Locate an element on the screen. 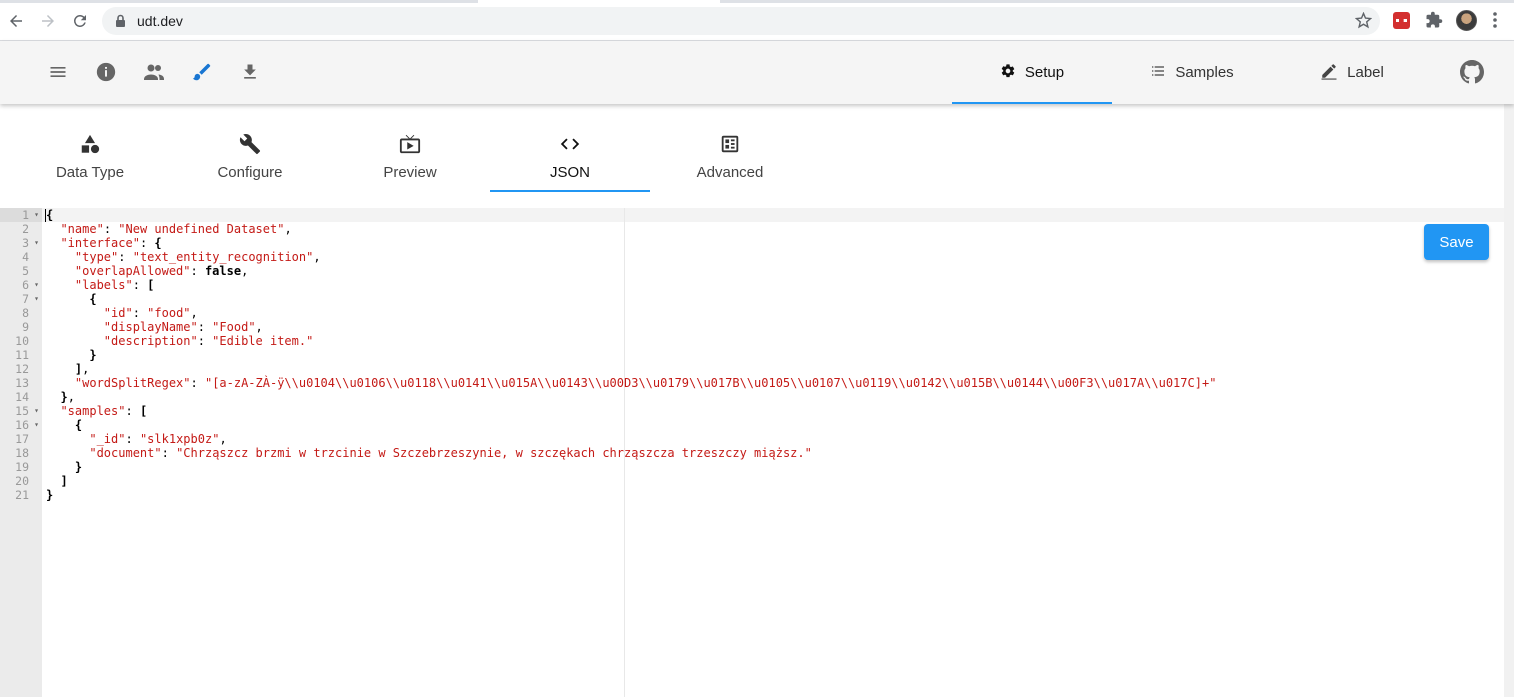  more-options-icon is located at coordinates (1495, 22).